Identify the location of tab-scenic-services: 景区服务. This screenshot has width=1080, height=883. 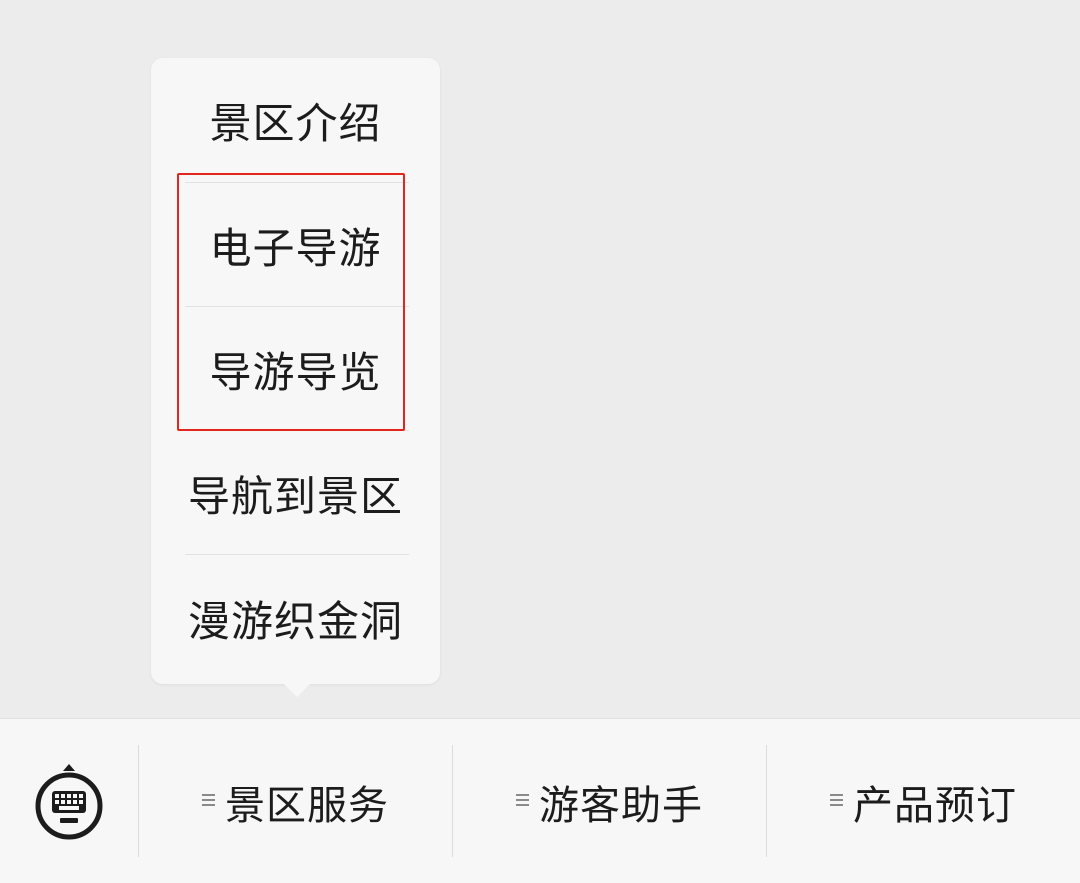
(295, 801).